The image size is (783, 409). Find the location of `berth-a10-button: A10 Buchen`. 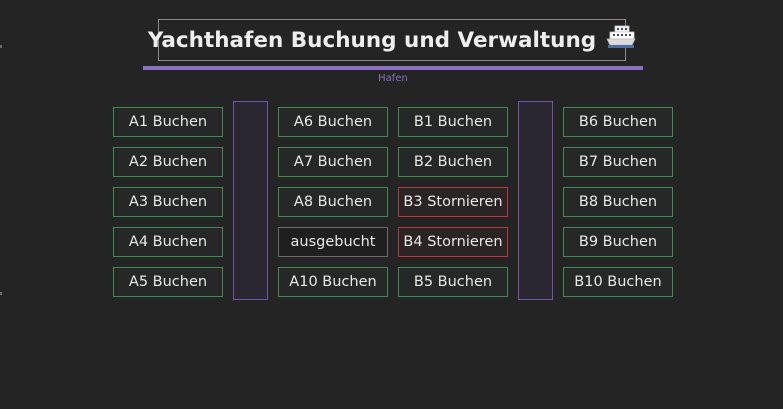

berth-a10-button: A10 Buchen is located at coordinates (333, 282).